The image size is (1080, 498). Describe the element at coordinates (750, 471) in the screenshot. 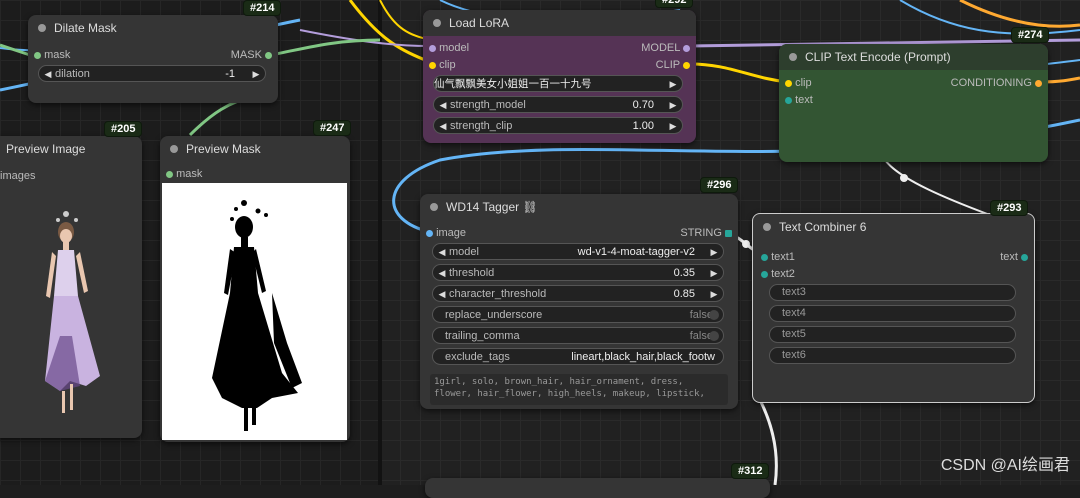

I see `node-id-badge: #312` at that location.